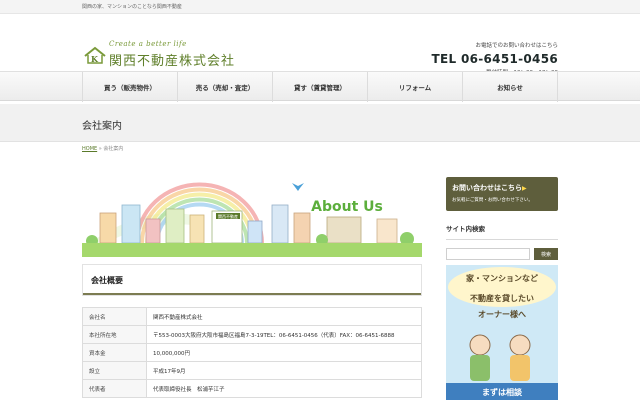 The height and width of the screenshot is (400, 640). Describe the element at coordinates (284, 388) in the screenshot. I see `table-value: 代表取締役社長 松浦芋江子` at that location.